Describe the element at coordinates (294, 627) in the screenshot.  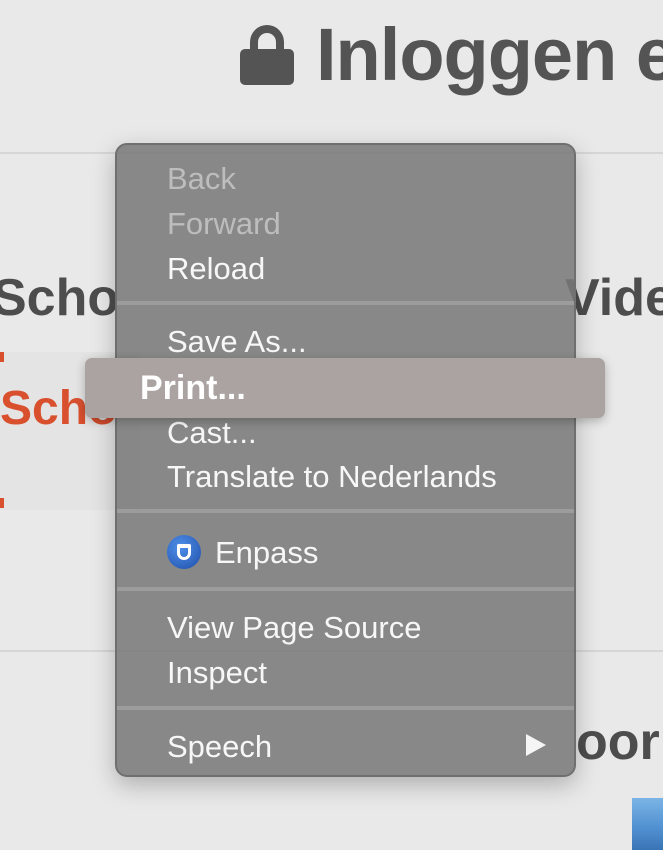
I see `menu-item-view-page-source: View Page Source` at that location.